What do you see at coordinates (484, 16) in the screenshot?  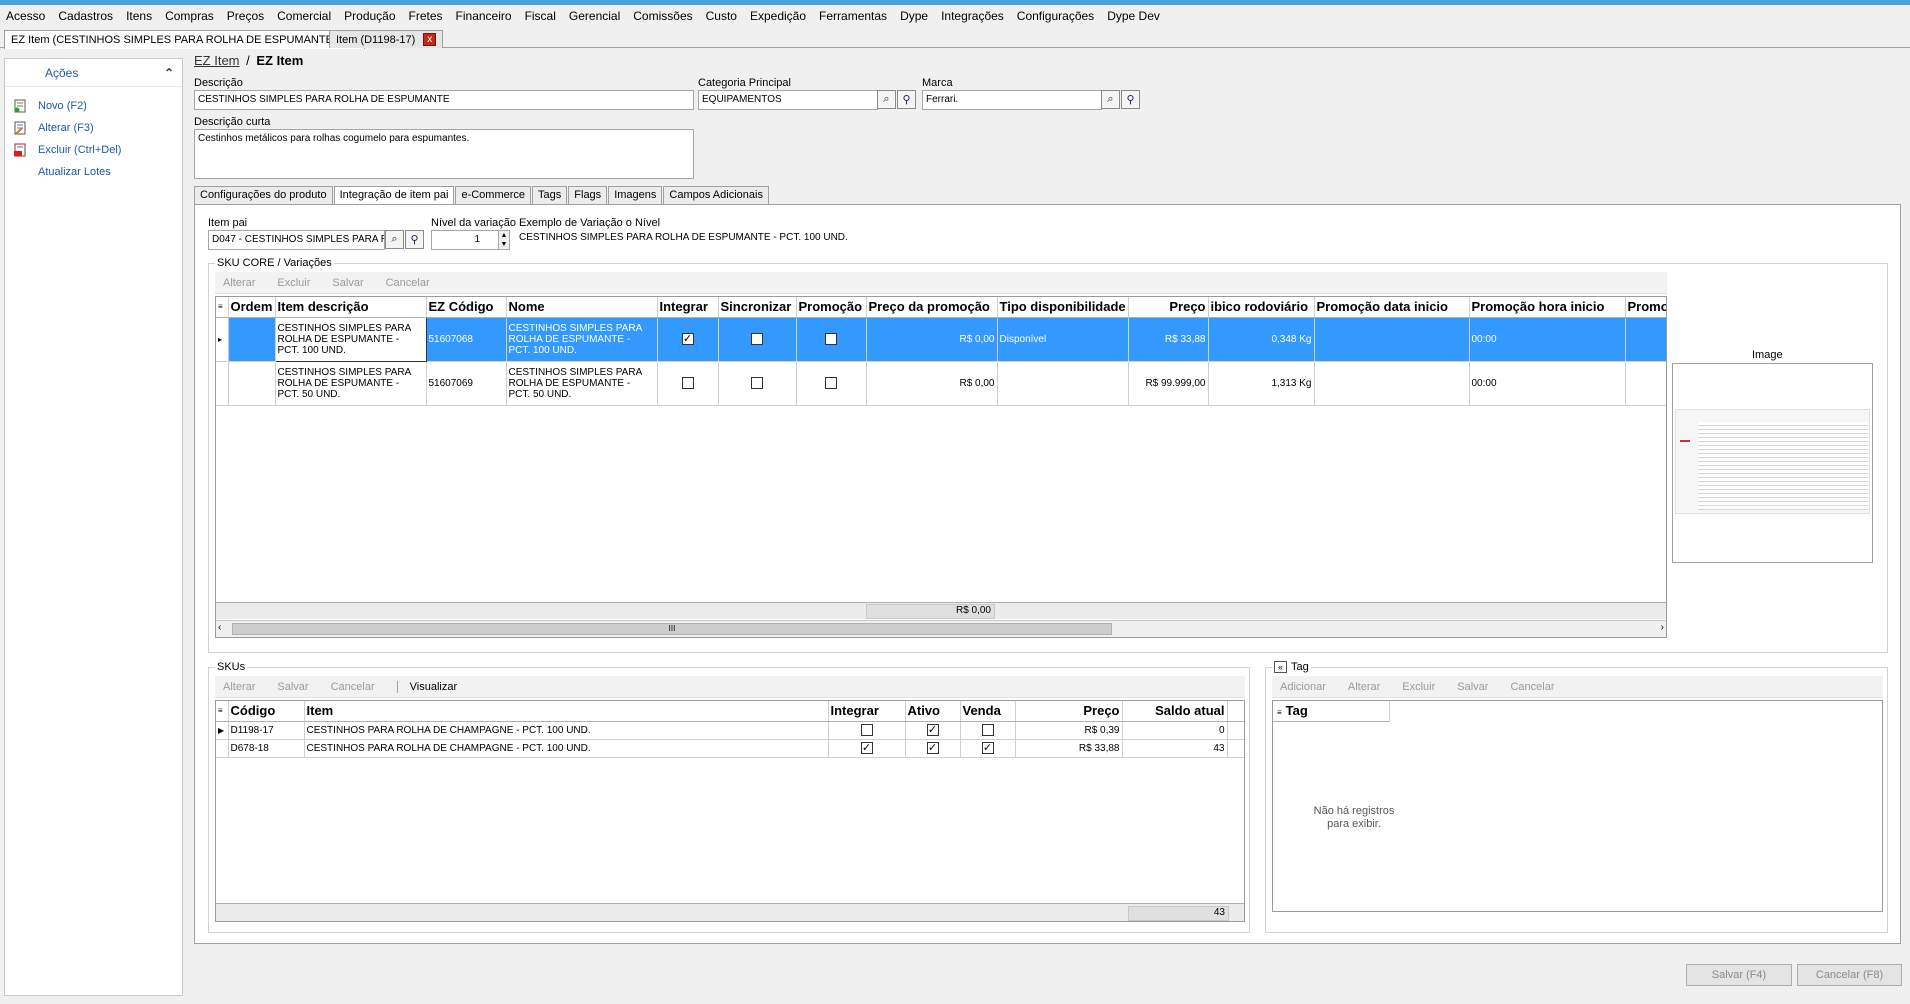 I see `menu-financeiro: Financeiro` at bounding box center [484, 16].